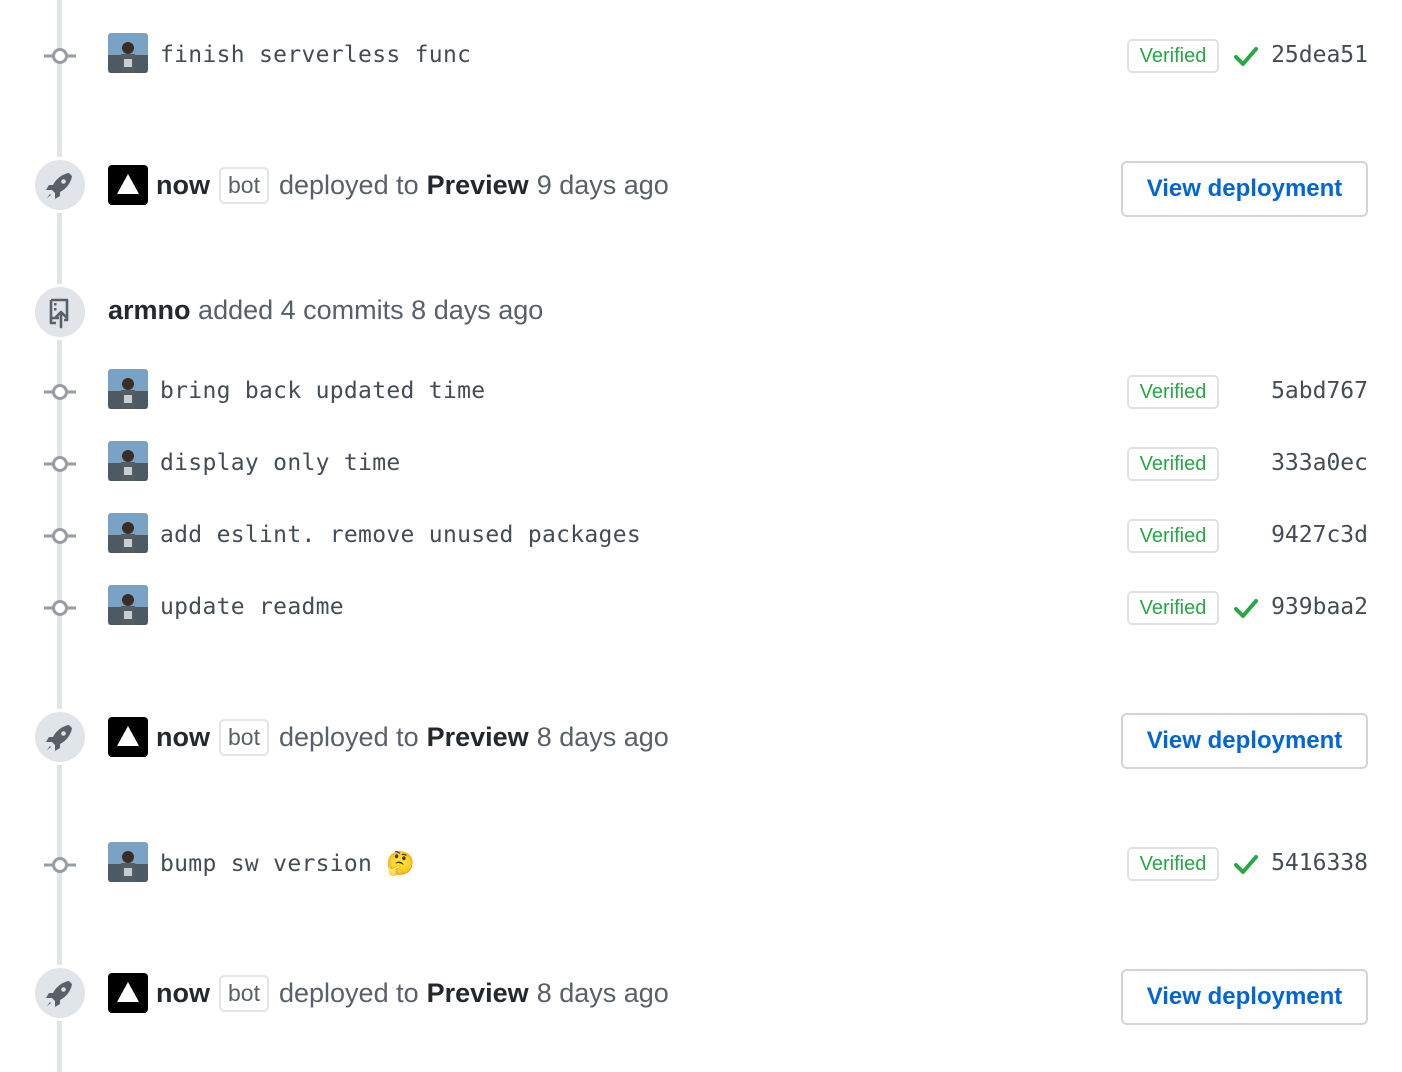 Image resolution: width=1402 pixels, height=1072 pixels. What do you see at coordinates (477, 310) in the screenshot?
I see `push-time: 8 days ago` at bounding box center [477, 310].